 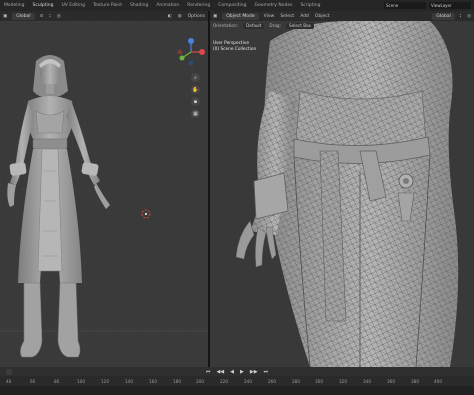 What do you see at coordinates (248, 381) in the screenshot?
I see `ruler-tick: 240` at bounding box center [248, 381].